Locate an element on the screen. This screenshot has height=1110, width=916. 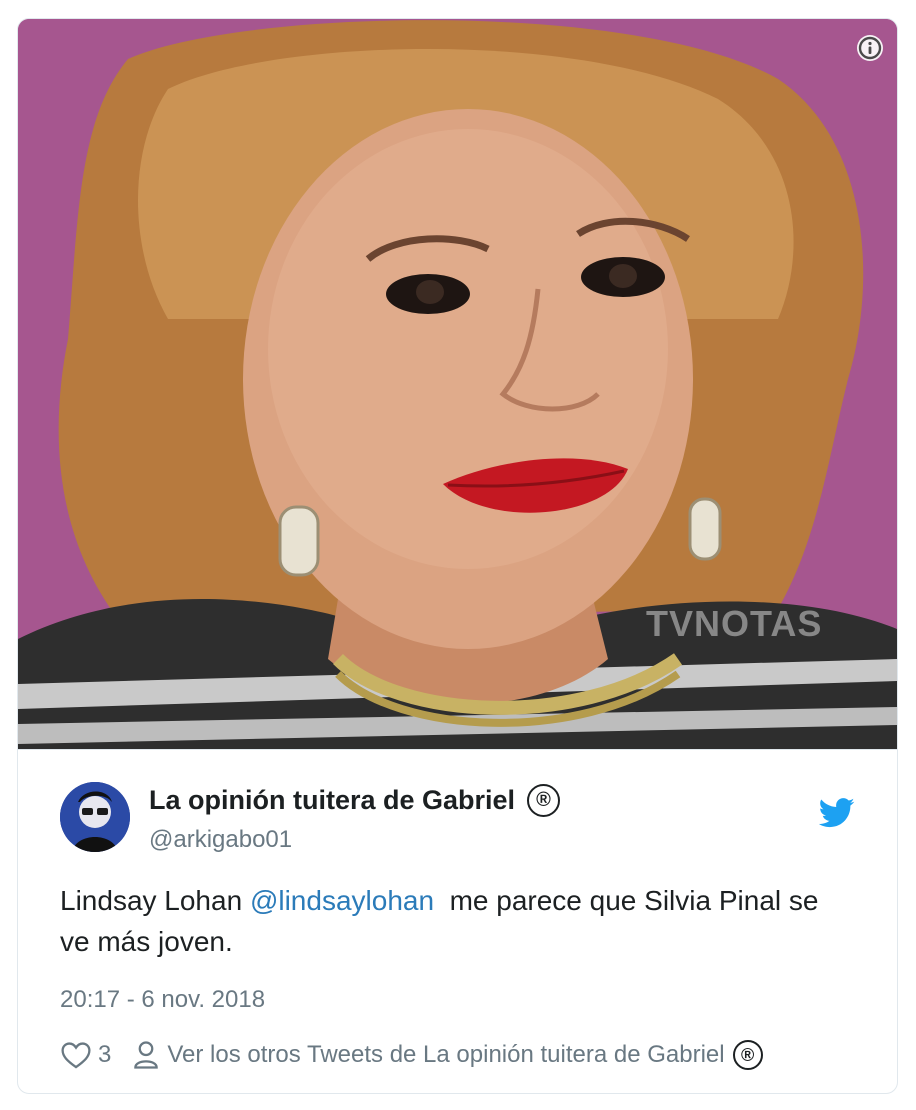
heart-icon is located at coordinates (76, 1055).